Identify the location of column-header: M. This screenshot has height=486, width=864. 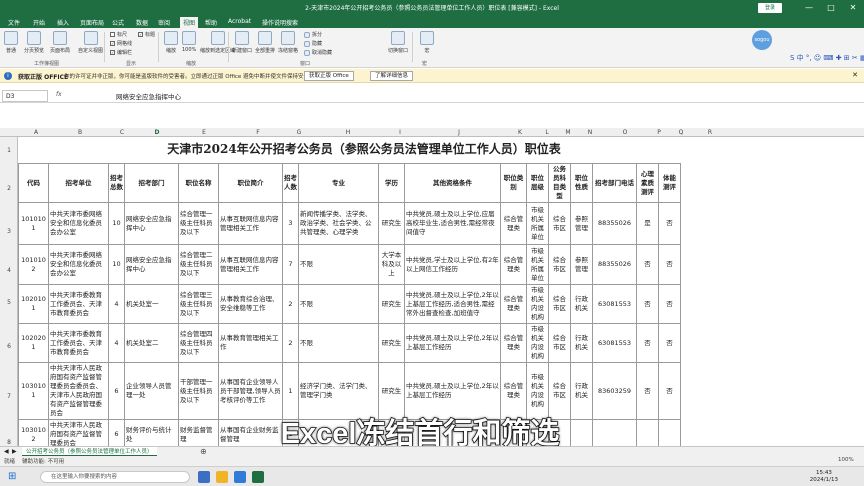
(568, 132).